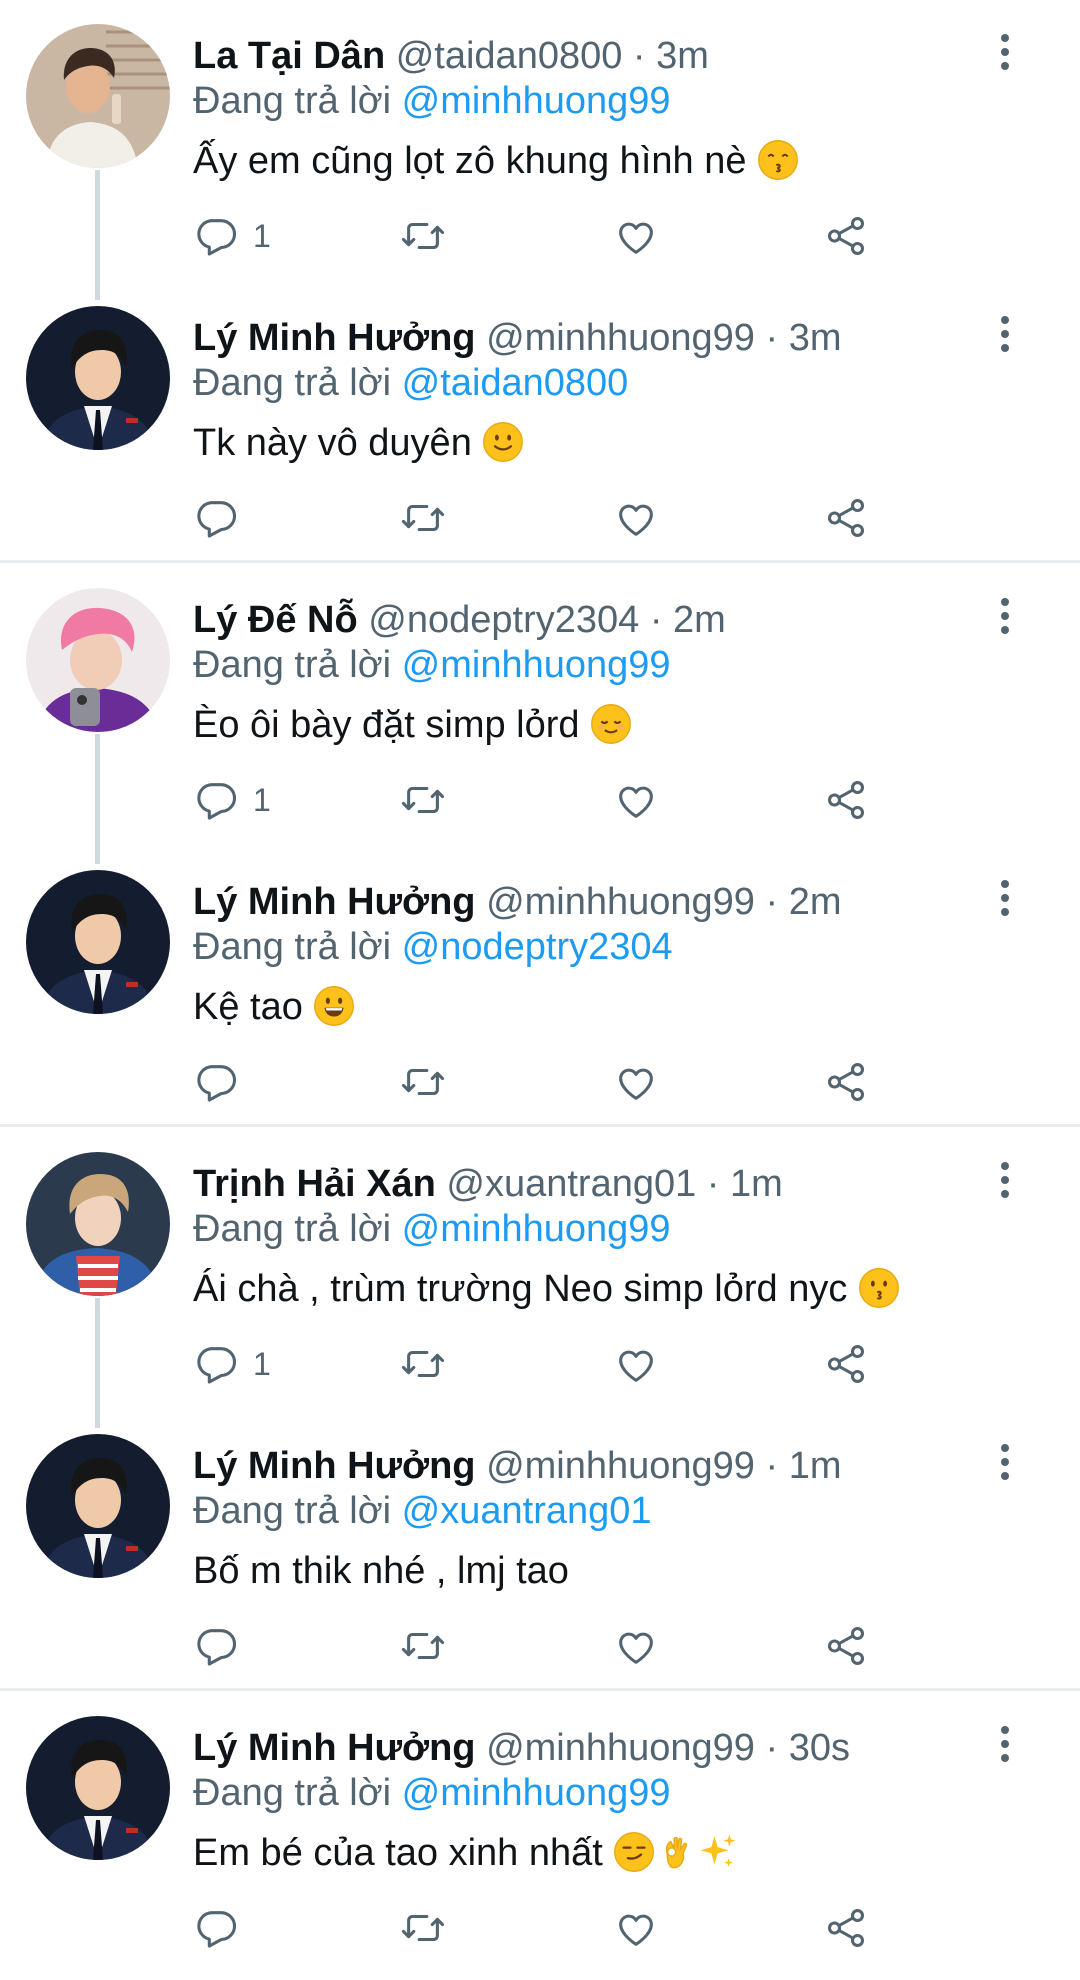 The image size is (1080, 1980). Describe the element at coordinates (546, 1289) in the screenshot. I see `tweet-text: Ái chà , trùm trường Neo simp lỏrd nyc` at that location.